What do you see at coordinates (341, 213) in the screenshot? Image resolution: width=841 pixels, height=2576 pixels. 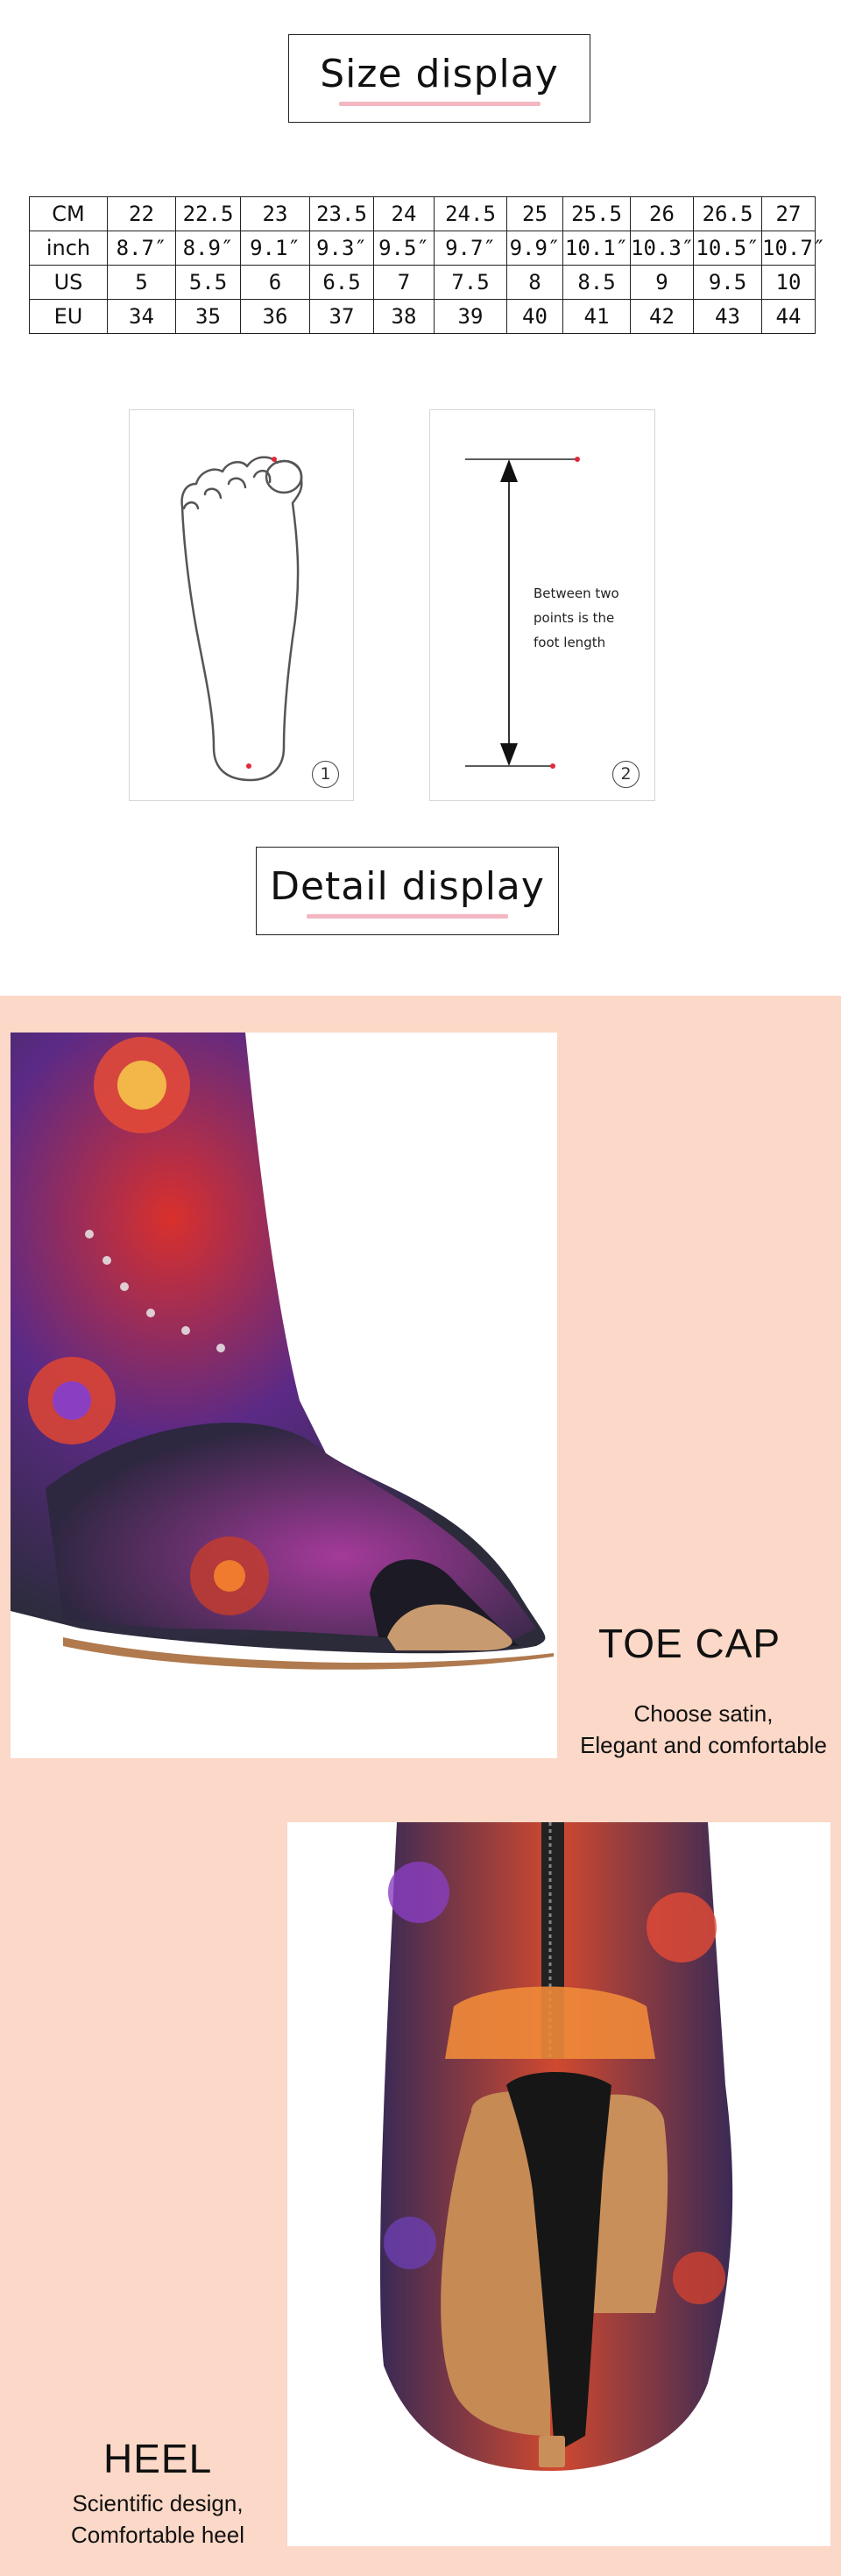 I see `size-cell: 23.5` at bounding box center [341, 213].